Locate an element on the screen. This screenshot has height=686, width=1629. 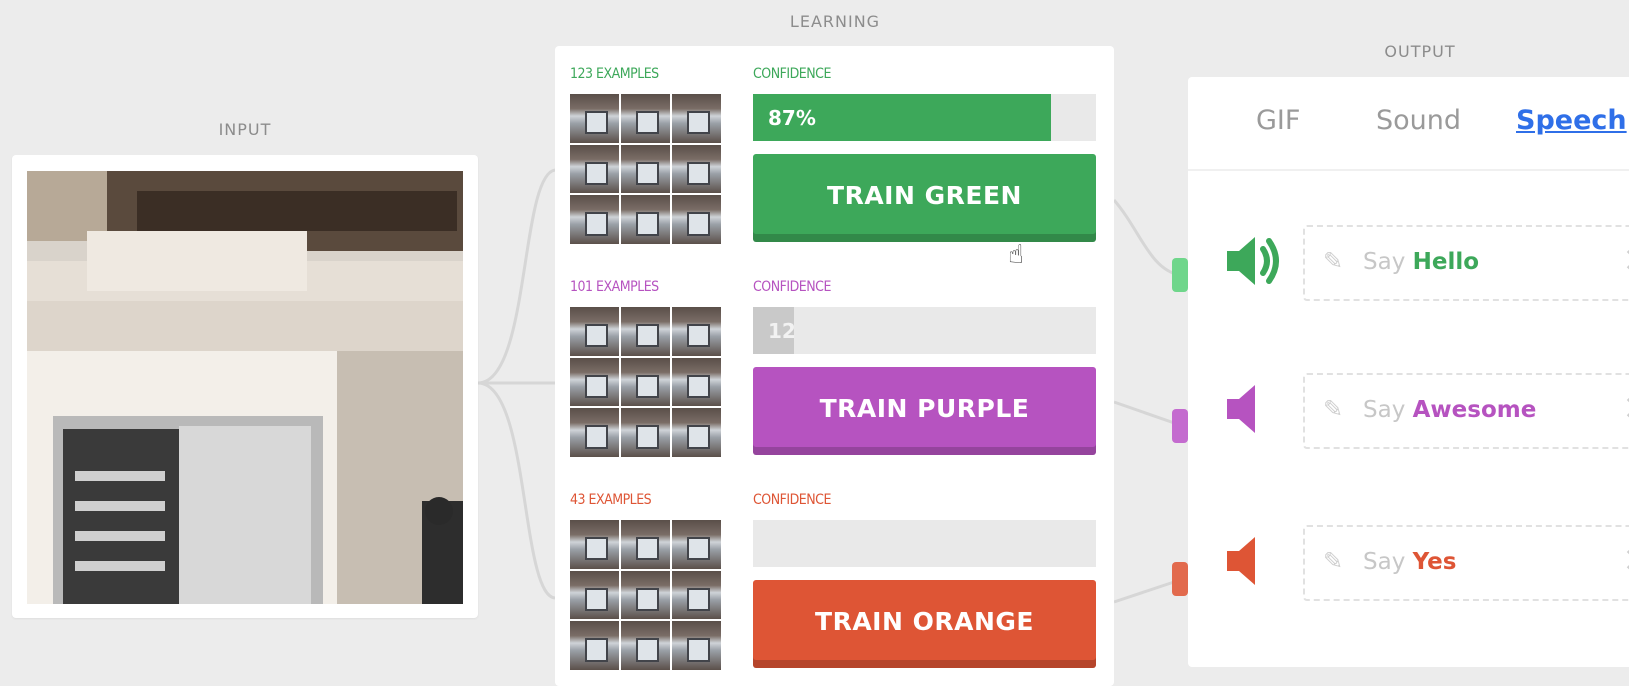
output-tabs: GIF Sound Speech is located at coordinates (1408, 124).